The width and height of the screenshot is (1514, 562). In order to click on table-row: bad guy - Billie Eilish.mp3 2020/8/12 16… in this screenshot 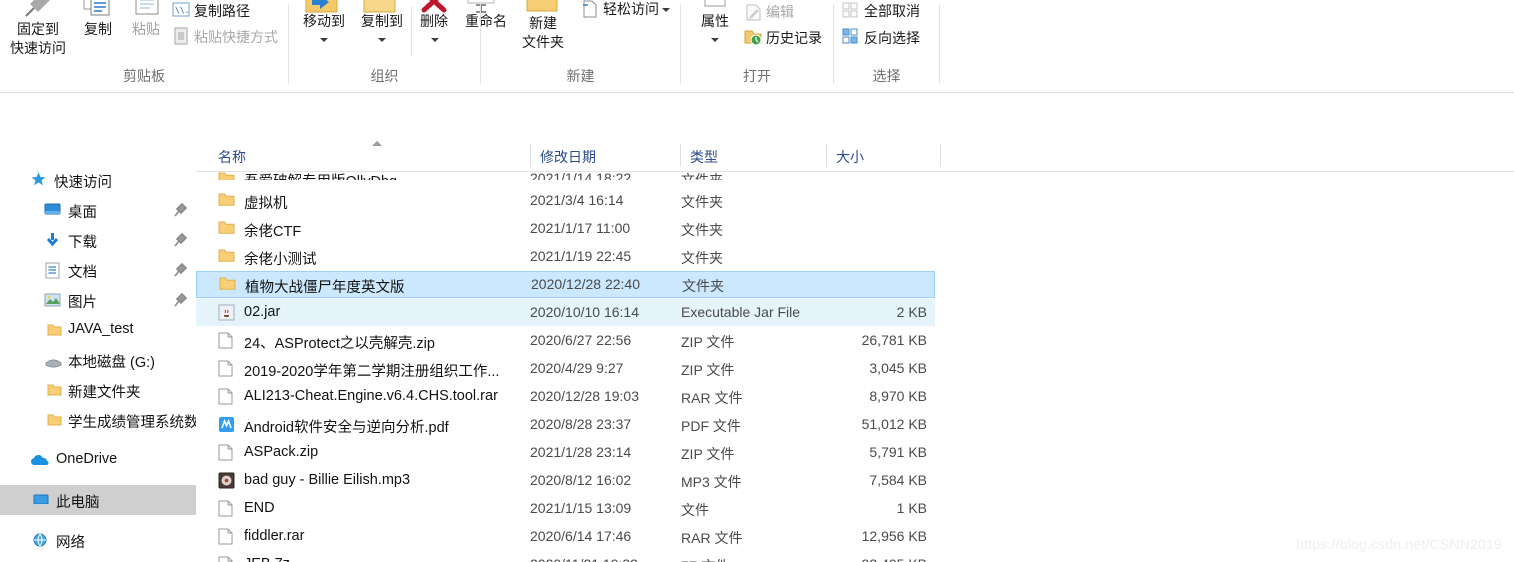, I will do `click(565, 480)`.